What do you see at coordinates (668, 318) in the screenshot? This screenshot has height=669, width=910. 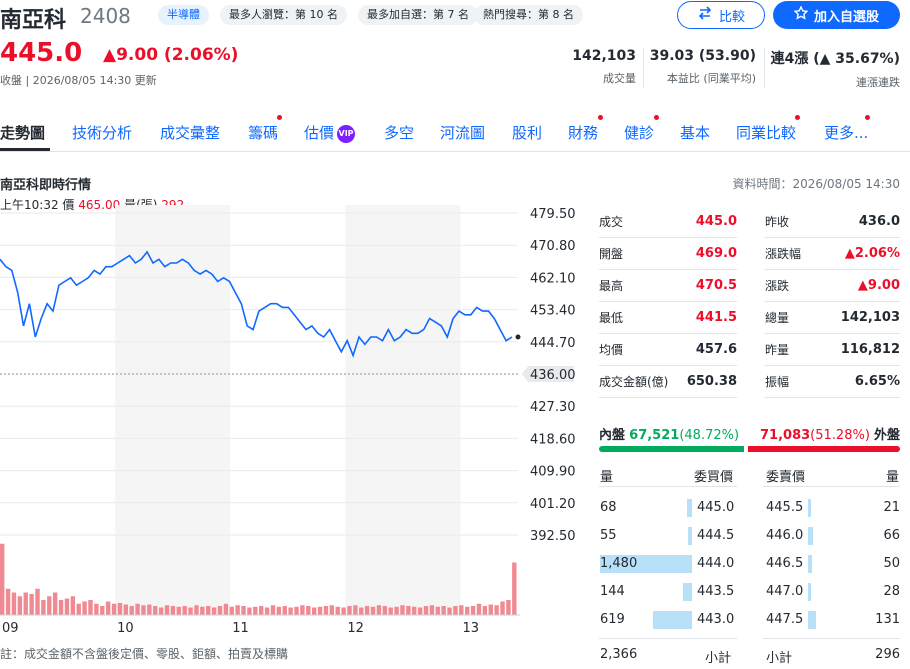 I see `quote-row: 最低 441.5` at bounding box center [668, 318].